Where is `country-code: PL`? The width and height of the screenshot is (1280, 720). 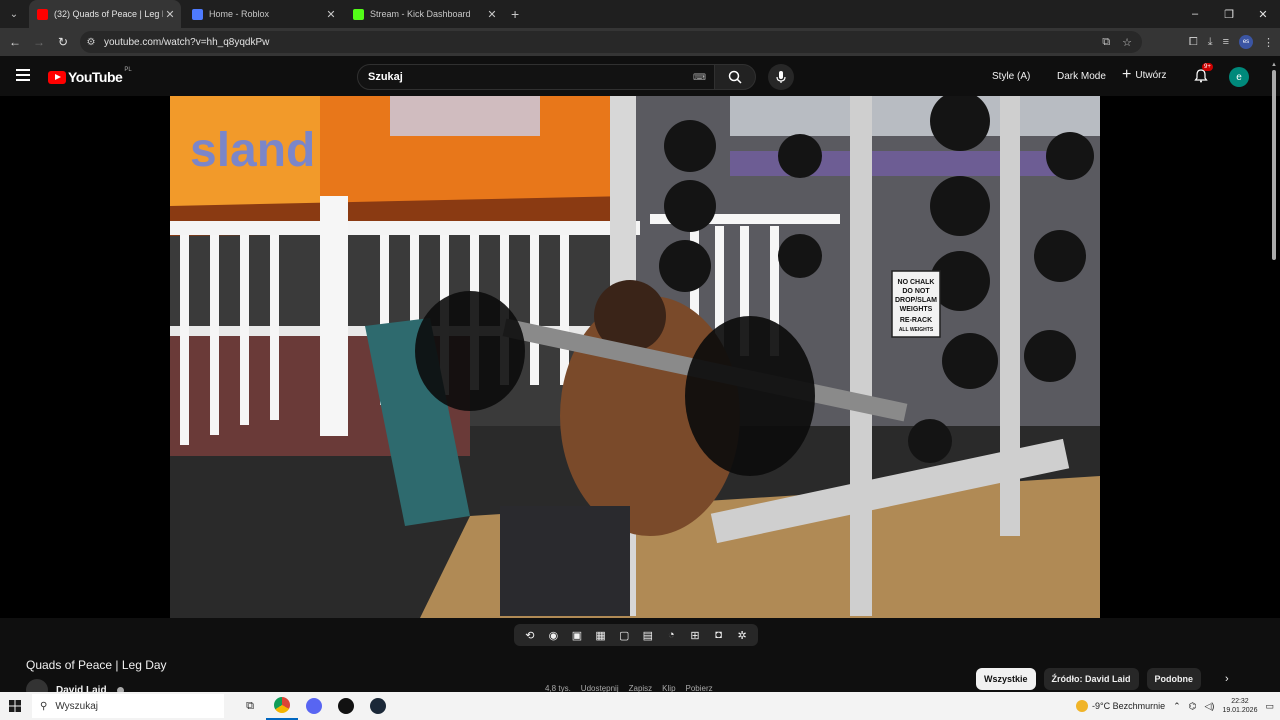 country-code: PL is located at coordinates (128, 70).